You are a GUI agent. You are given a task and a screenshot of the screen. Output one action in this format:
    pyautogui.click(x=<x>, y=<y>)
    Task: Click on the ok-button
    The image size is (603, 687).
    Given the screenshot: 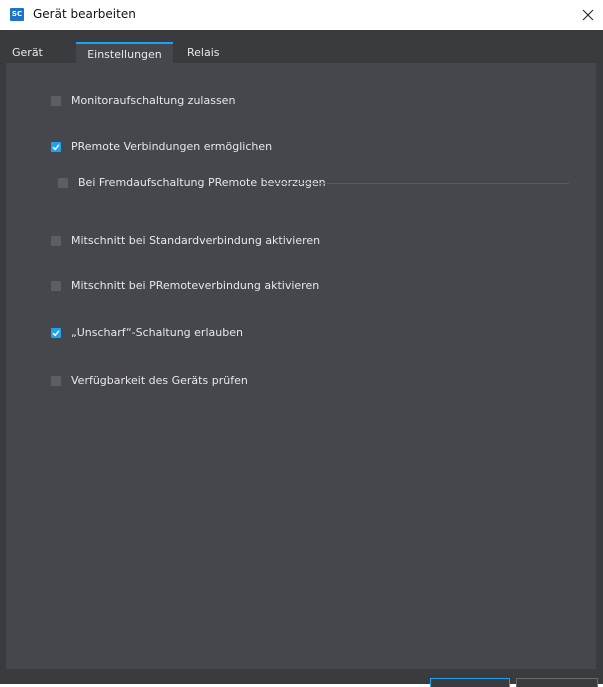 What is the action you would take?
    pyautogui.click(x=470, y=682)
    